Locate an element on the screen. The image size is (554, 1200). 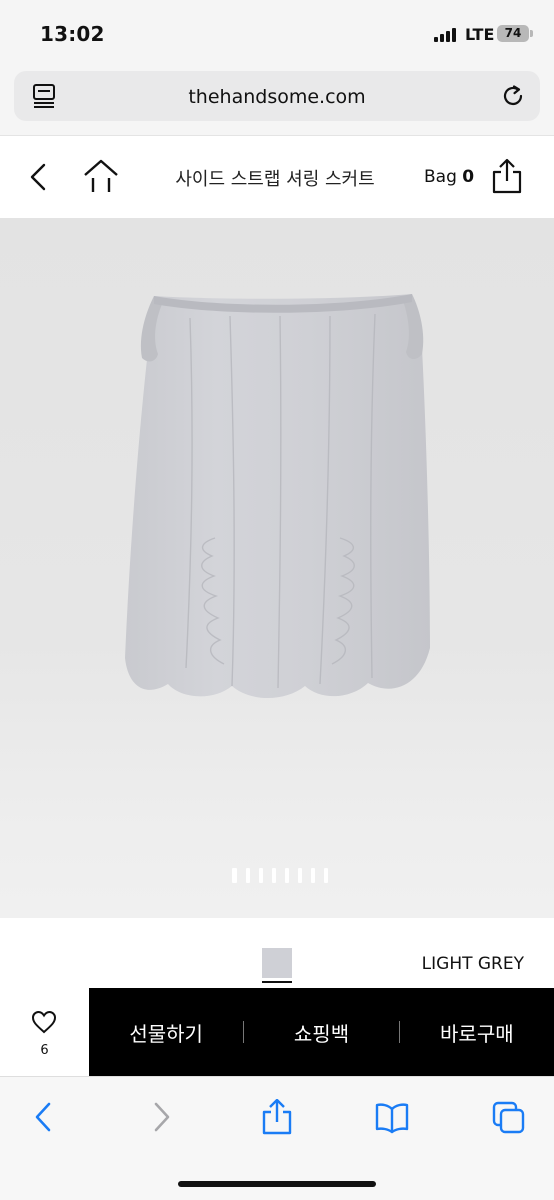
color-name: LIGHT GREY is located at coordinates (472, 964).